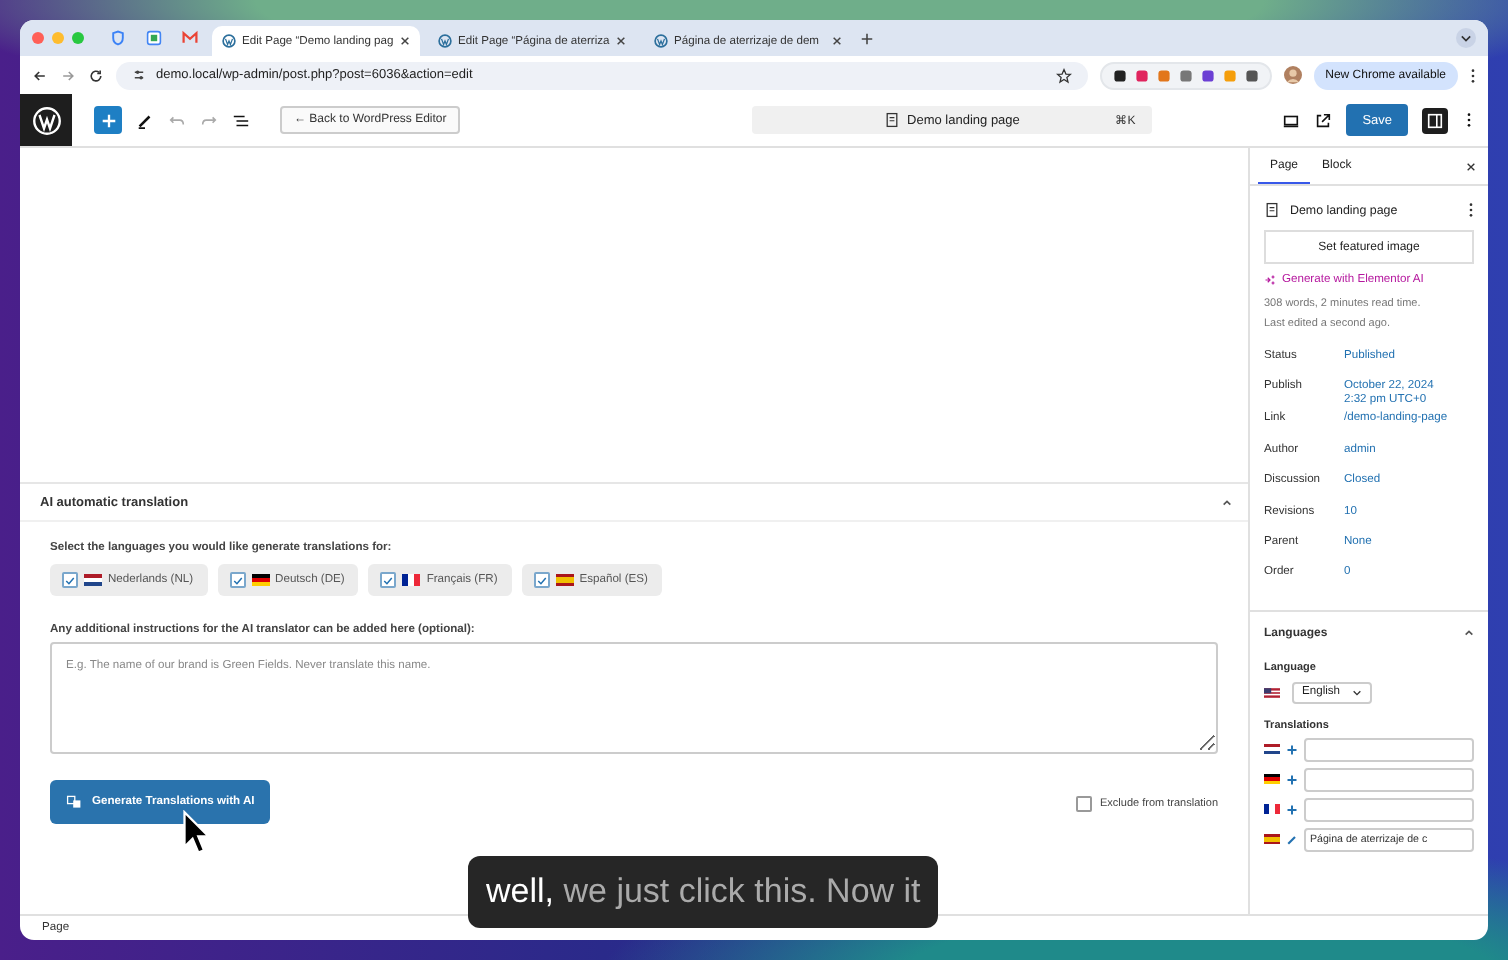  I want to click on sidebar-toggle-icon, so click(1435, 120).